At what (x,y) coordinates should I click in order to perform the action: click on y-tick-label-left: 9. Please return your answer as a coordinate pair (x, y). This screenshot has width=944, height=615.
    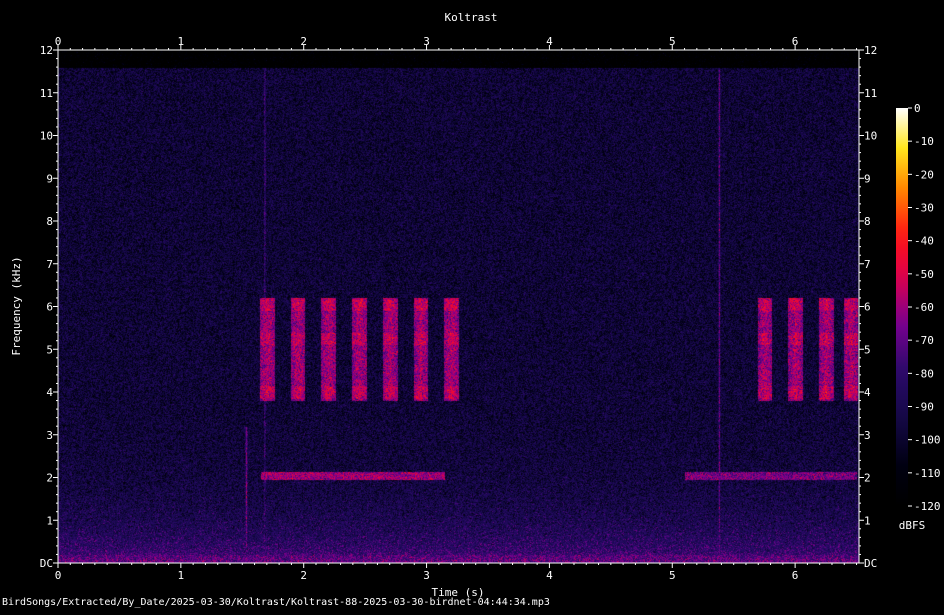
    Looking at the image, I should click on (49, 178).